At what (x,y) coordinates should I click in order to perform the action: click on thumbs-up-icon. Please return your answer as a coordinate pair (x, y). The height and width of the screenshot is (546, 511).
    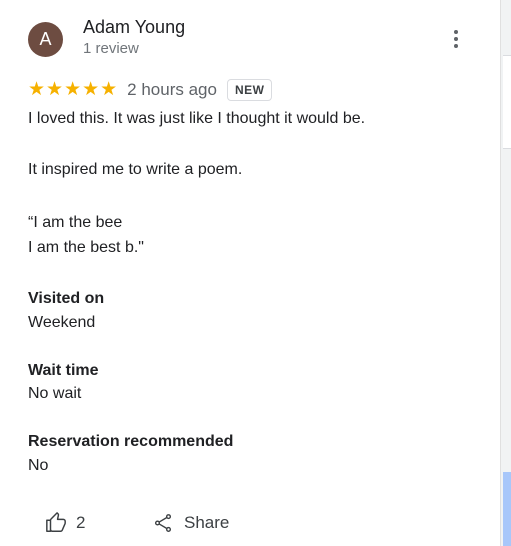
    Looking at the image, I should click on (56, 523).